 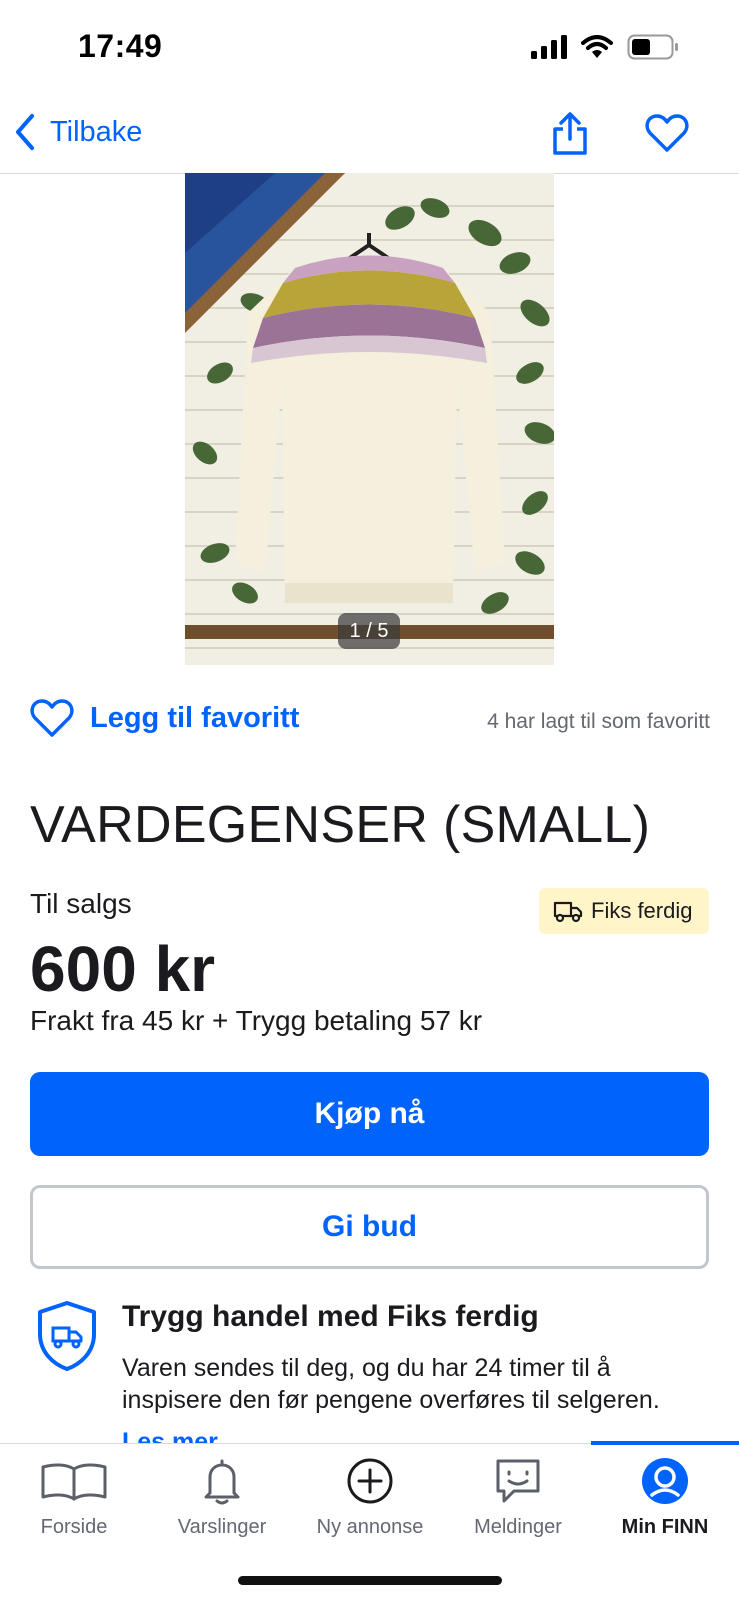 I want to click on tab-label: Varslinger, so click(x=222, y=1527).